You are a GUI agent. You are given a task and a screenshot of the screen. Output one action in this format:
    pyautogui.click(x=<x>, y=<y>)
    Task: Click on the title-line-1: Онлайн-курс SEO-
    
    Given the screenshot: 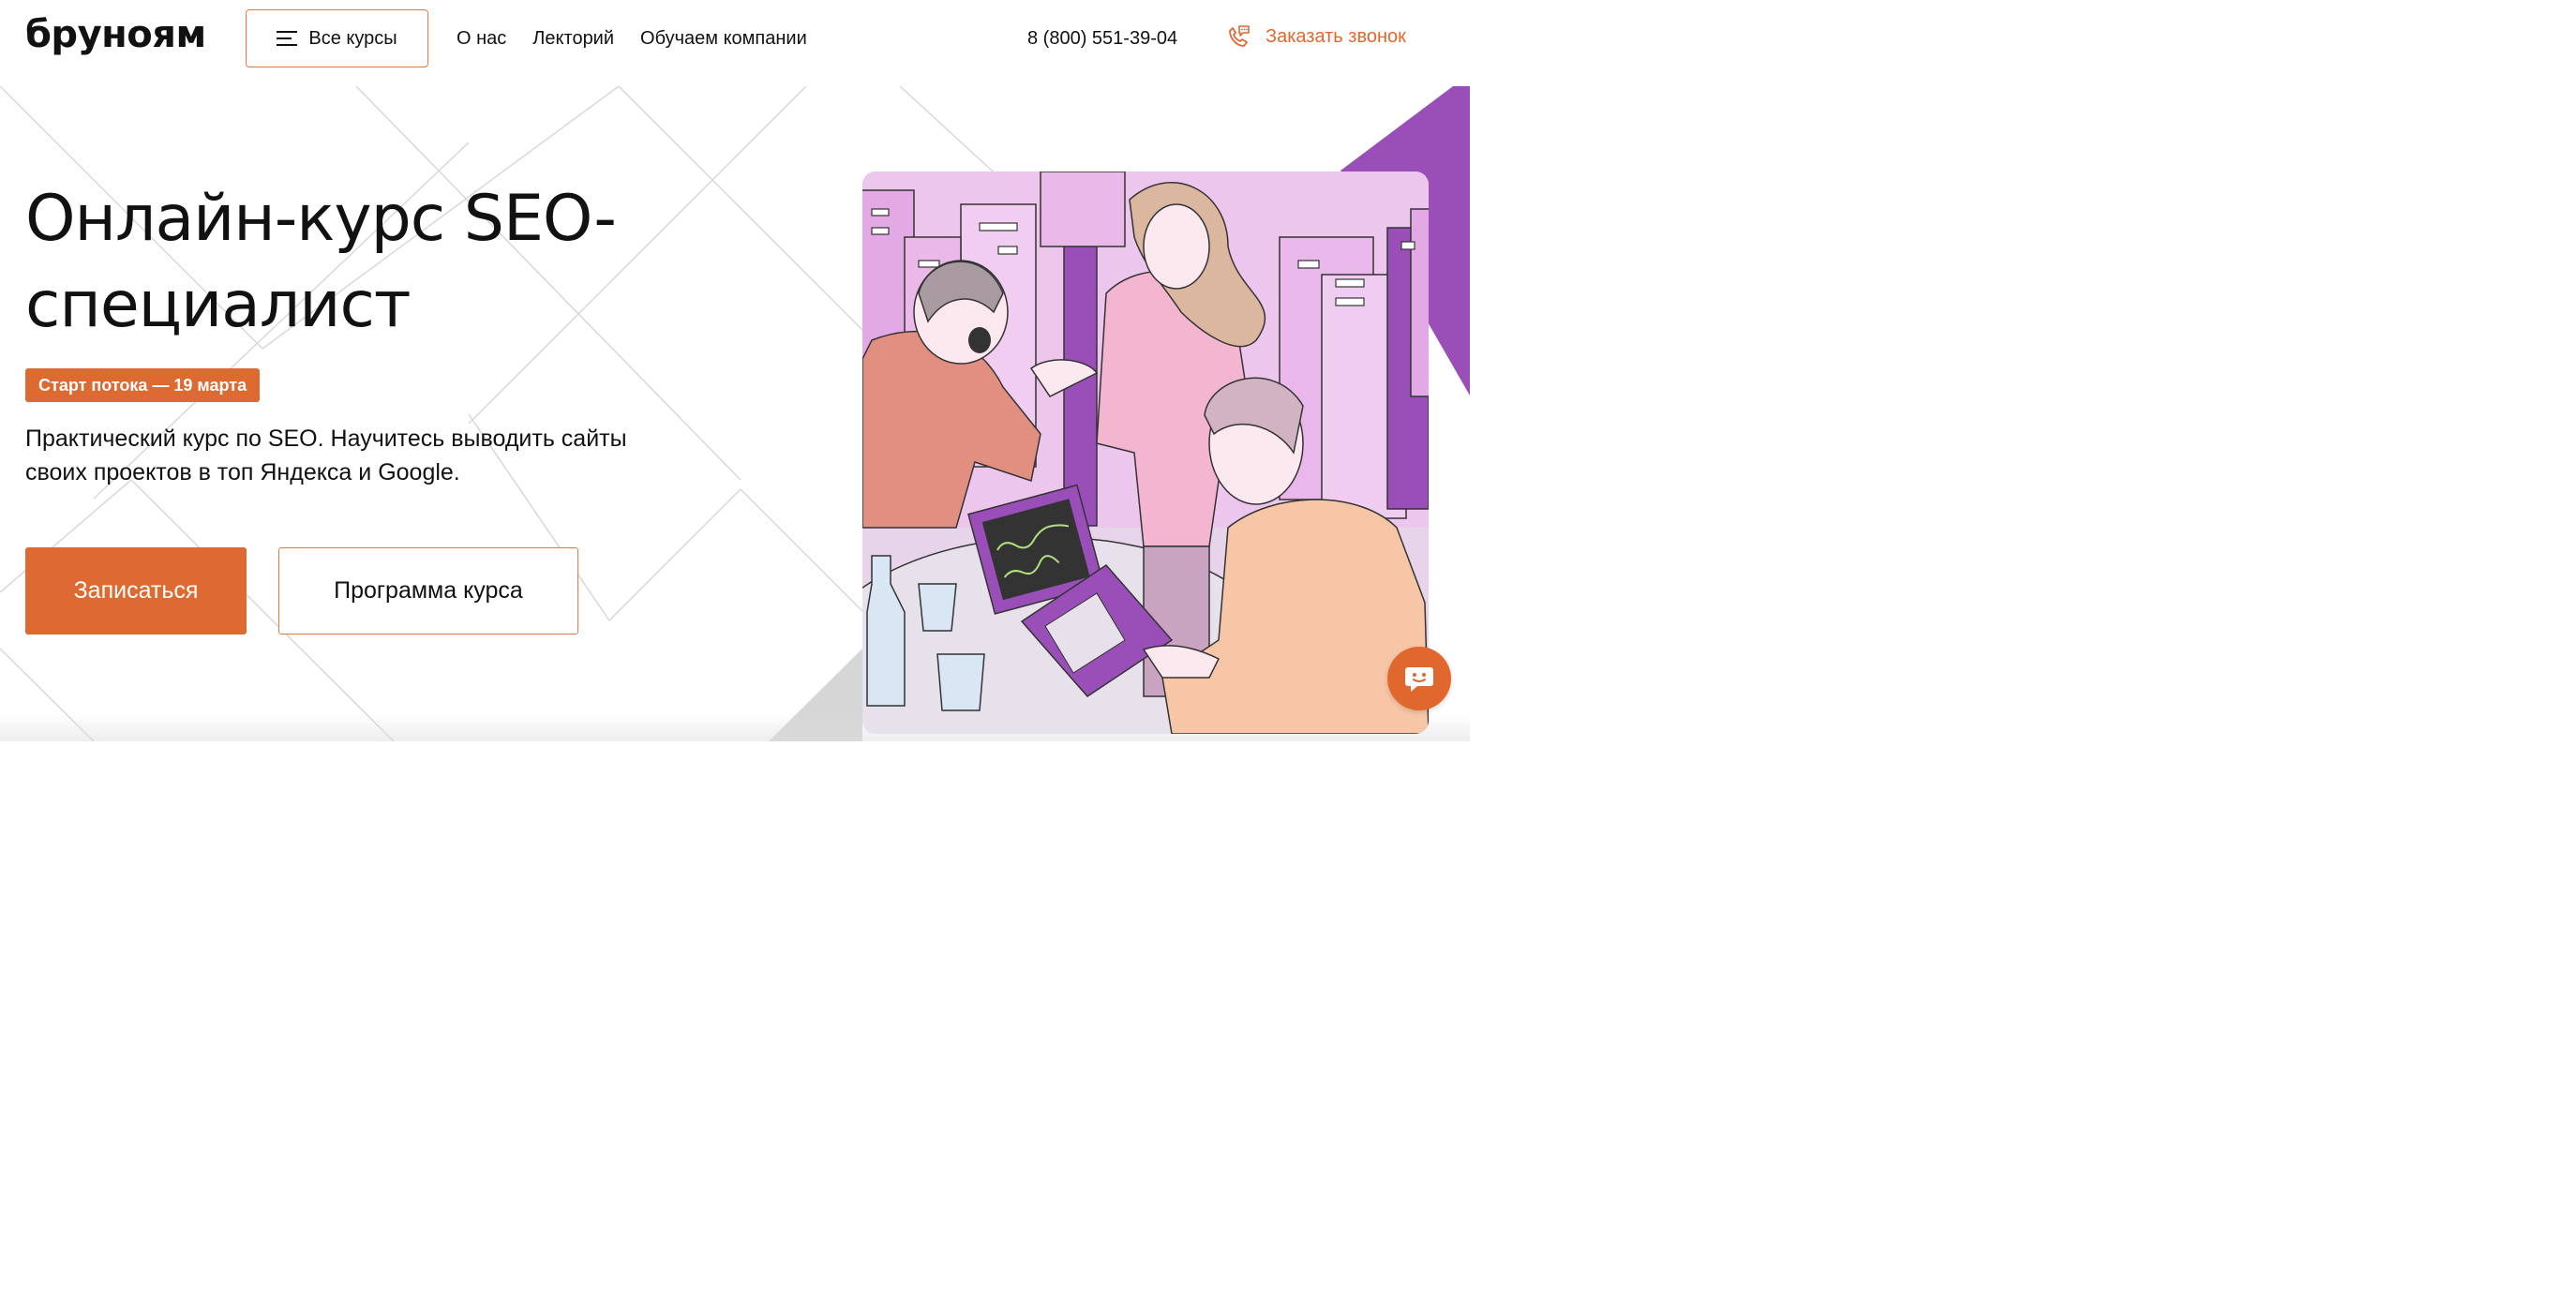 What is the action you would take?
    pyautogui.click(x=321, y=219)
    